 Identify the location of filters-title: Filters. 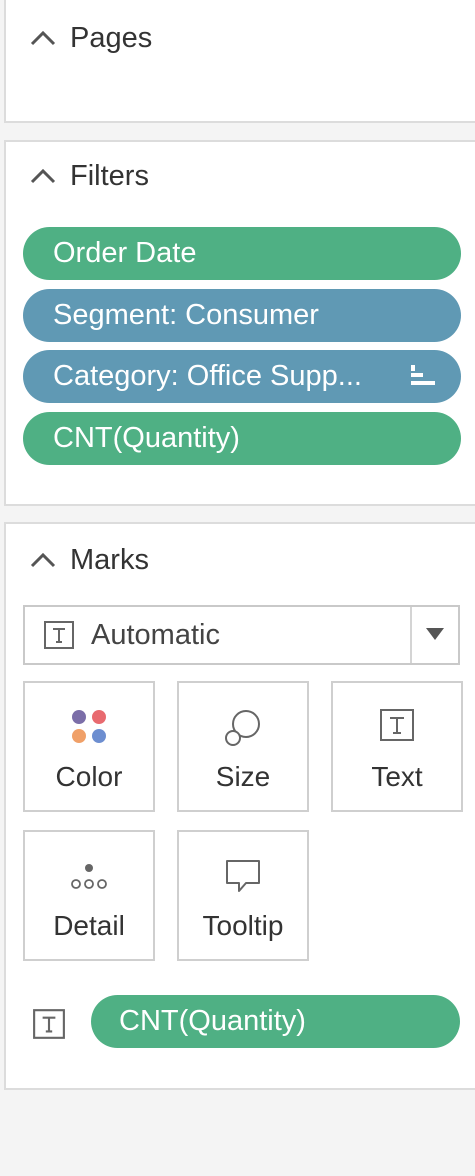
(109, 175).